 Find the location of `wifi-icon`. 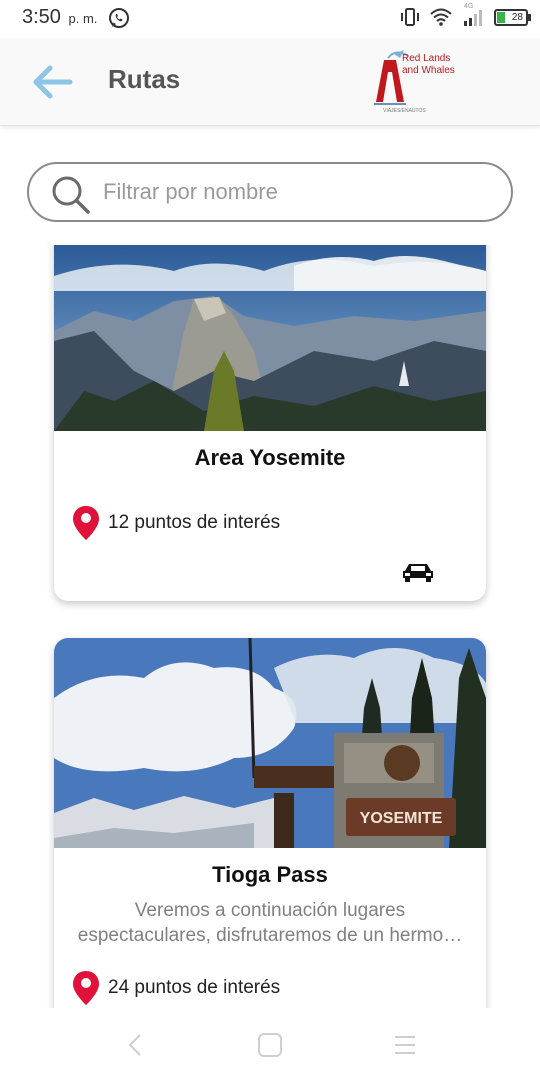

wifi-icon is located at coordinates (441, 17).